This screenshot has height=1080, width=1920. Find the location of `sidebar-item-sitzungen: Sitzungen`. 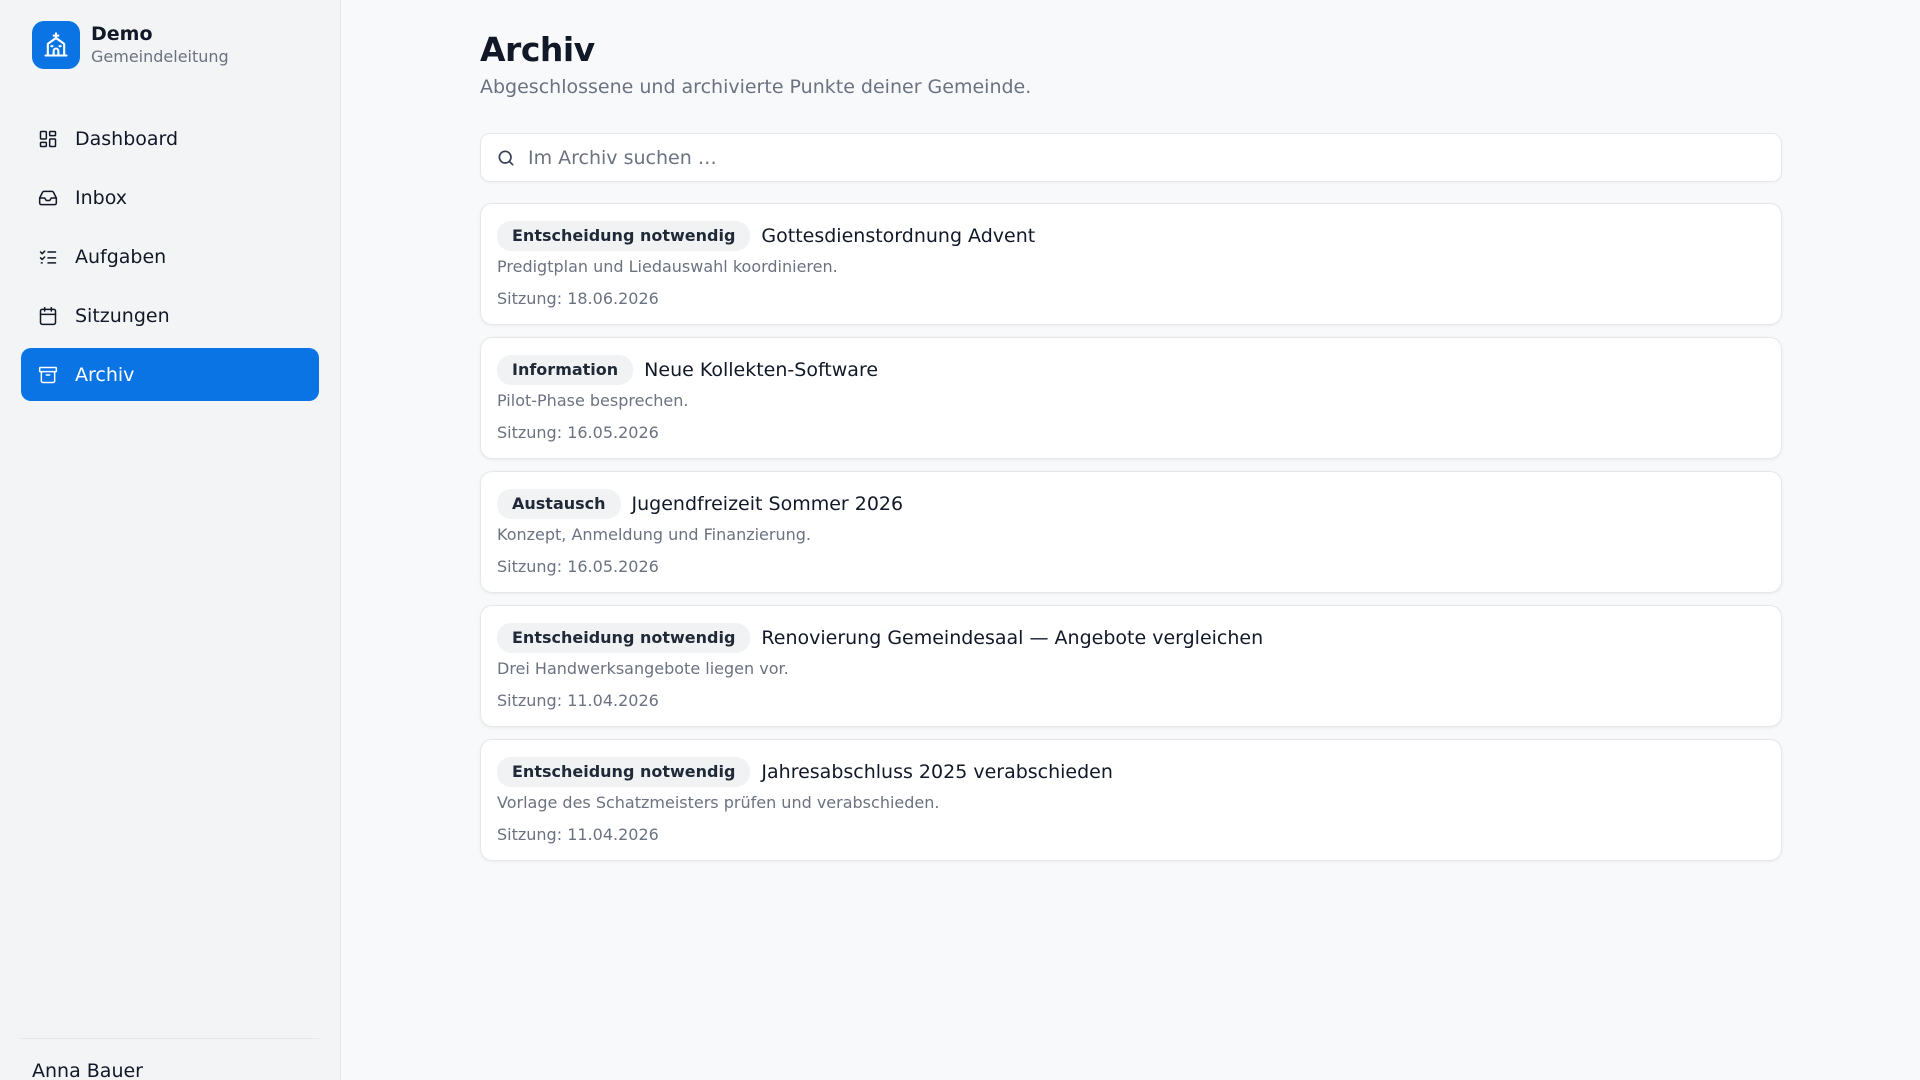

sidebar-item-sitzungen: Sitzungen is located at coordinates (170, 315).